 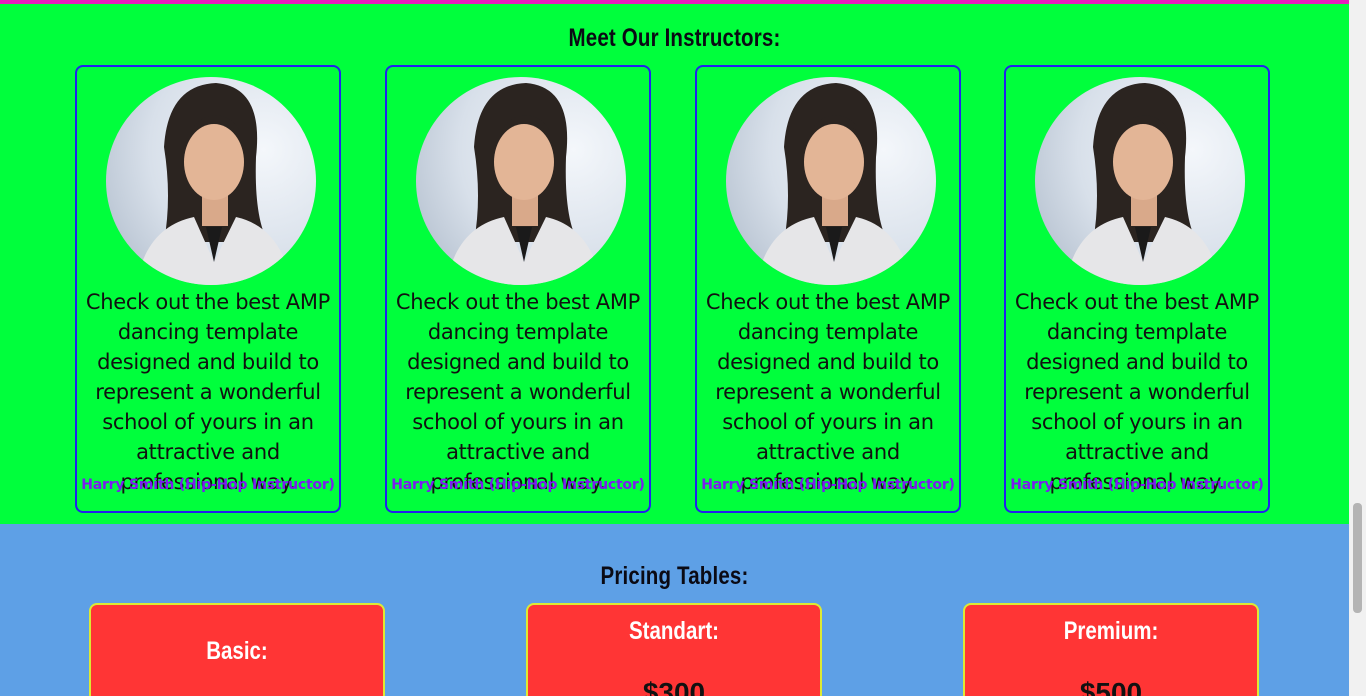 I want to click on instructors-title: Meet Our Instructors:, so click(x=674, y=38).